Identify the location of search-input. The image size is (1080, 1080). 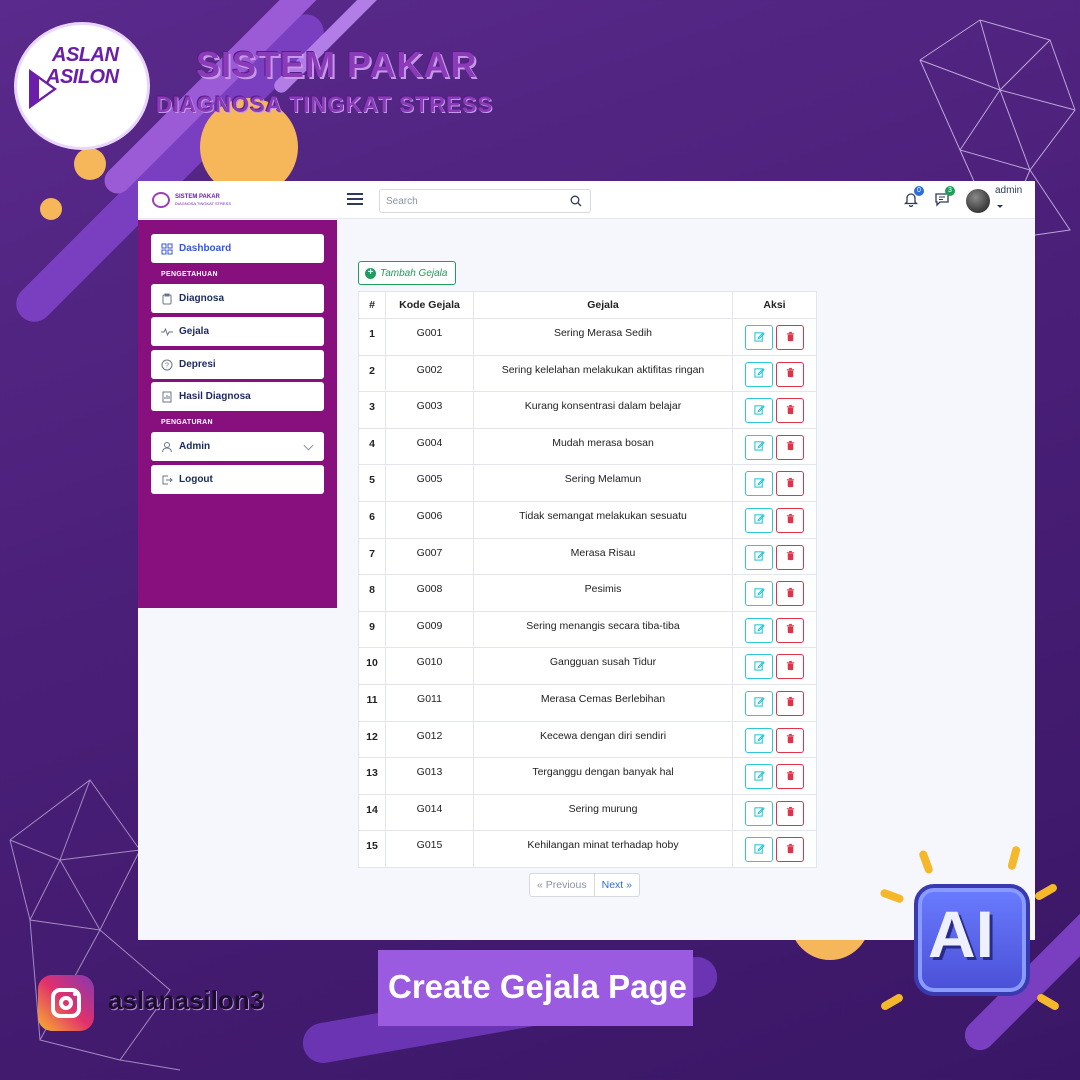
(470, 201).